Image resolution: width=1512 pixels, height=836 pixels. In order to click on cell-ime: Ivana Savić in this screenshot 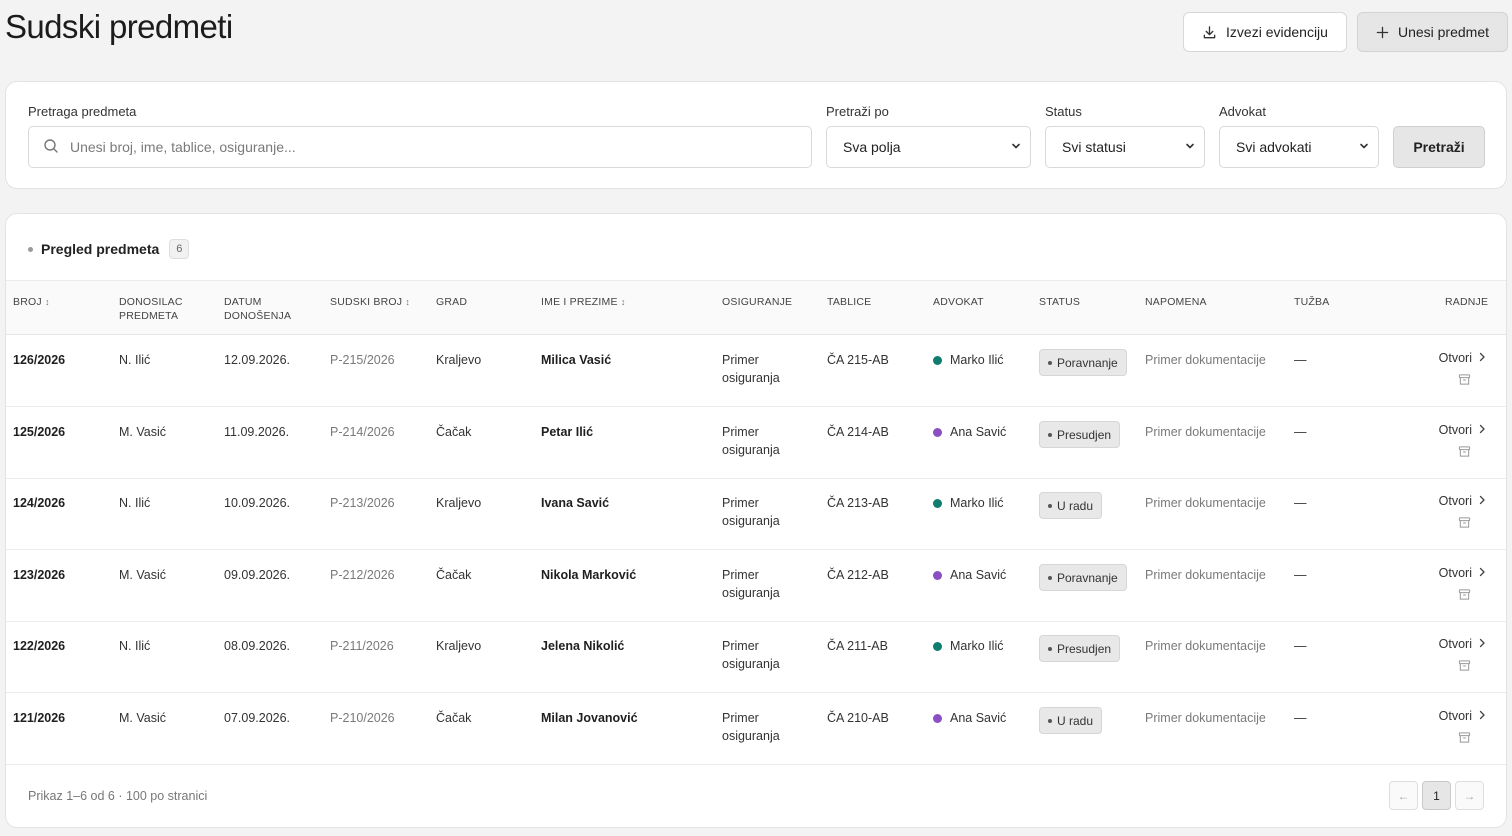, I will do `click(575, 503)`.